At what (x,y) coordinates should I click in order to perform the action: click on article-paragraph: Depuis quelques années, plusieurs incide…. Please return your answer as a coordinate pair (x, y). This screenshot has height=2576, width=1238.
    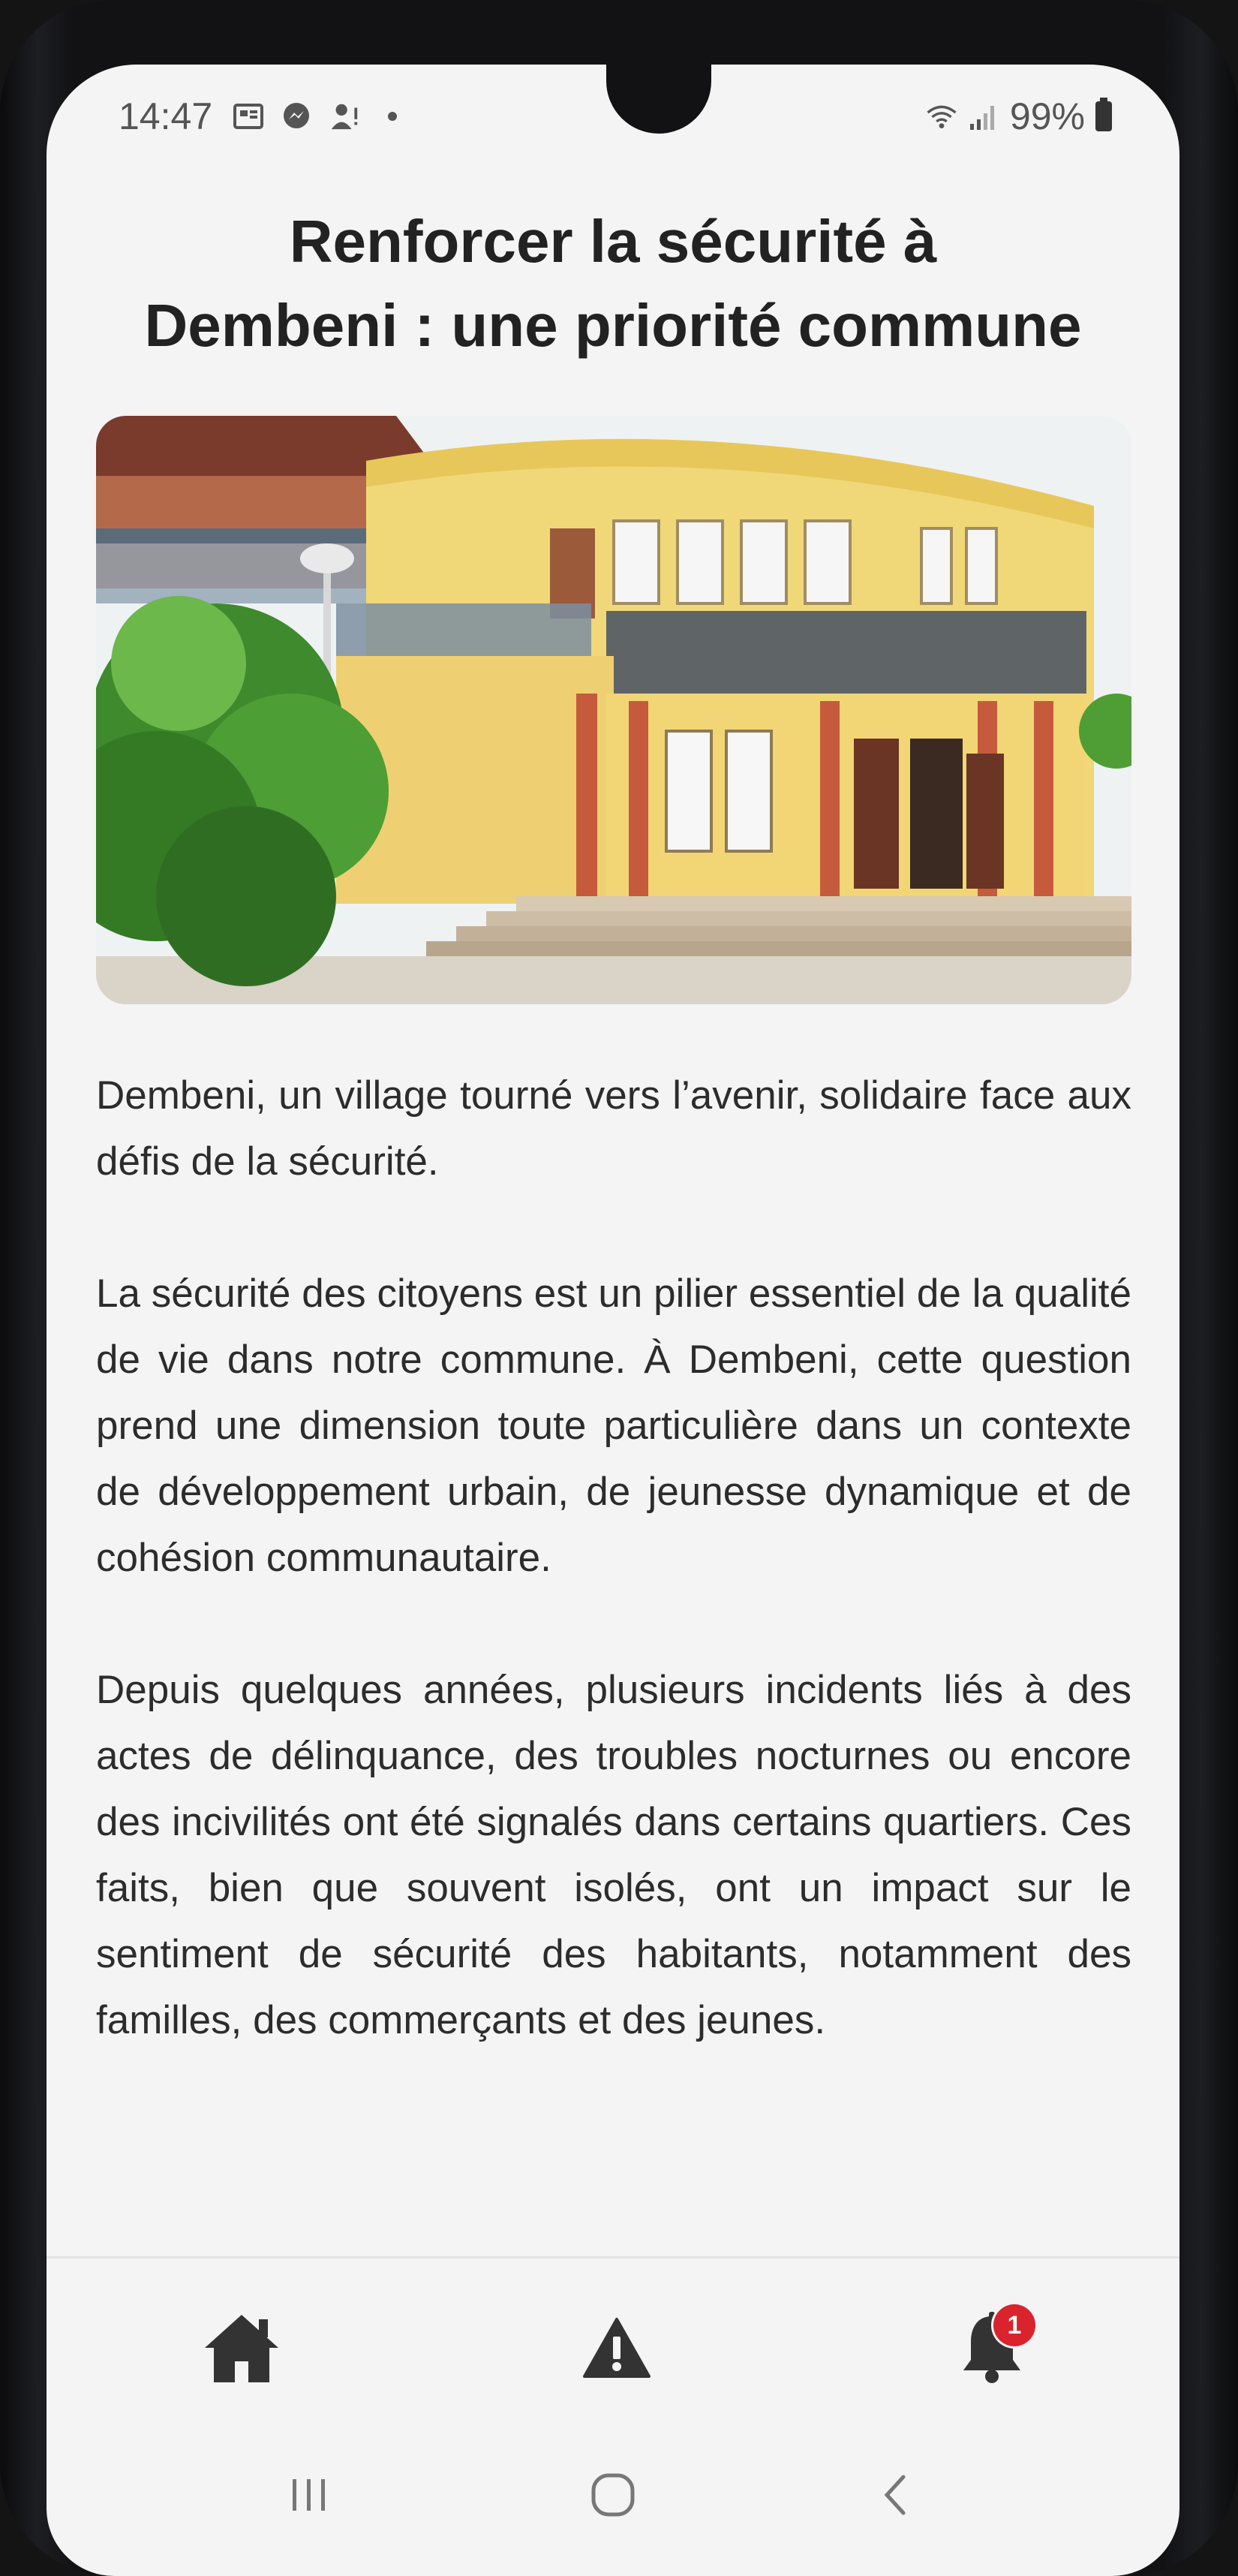
    Looking at the image, I should click on (613, 1855).